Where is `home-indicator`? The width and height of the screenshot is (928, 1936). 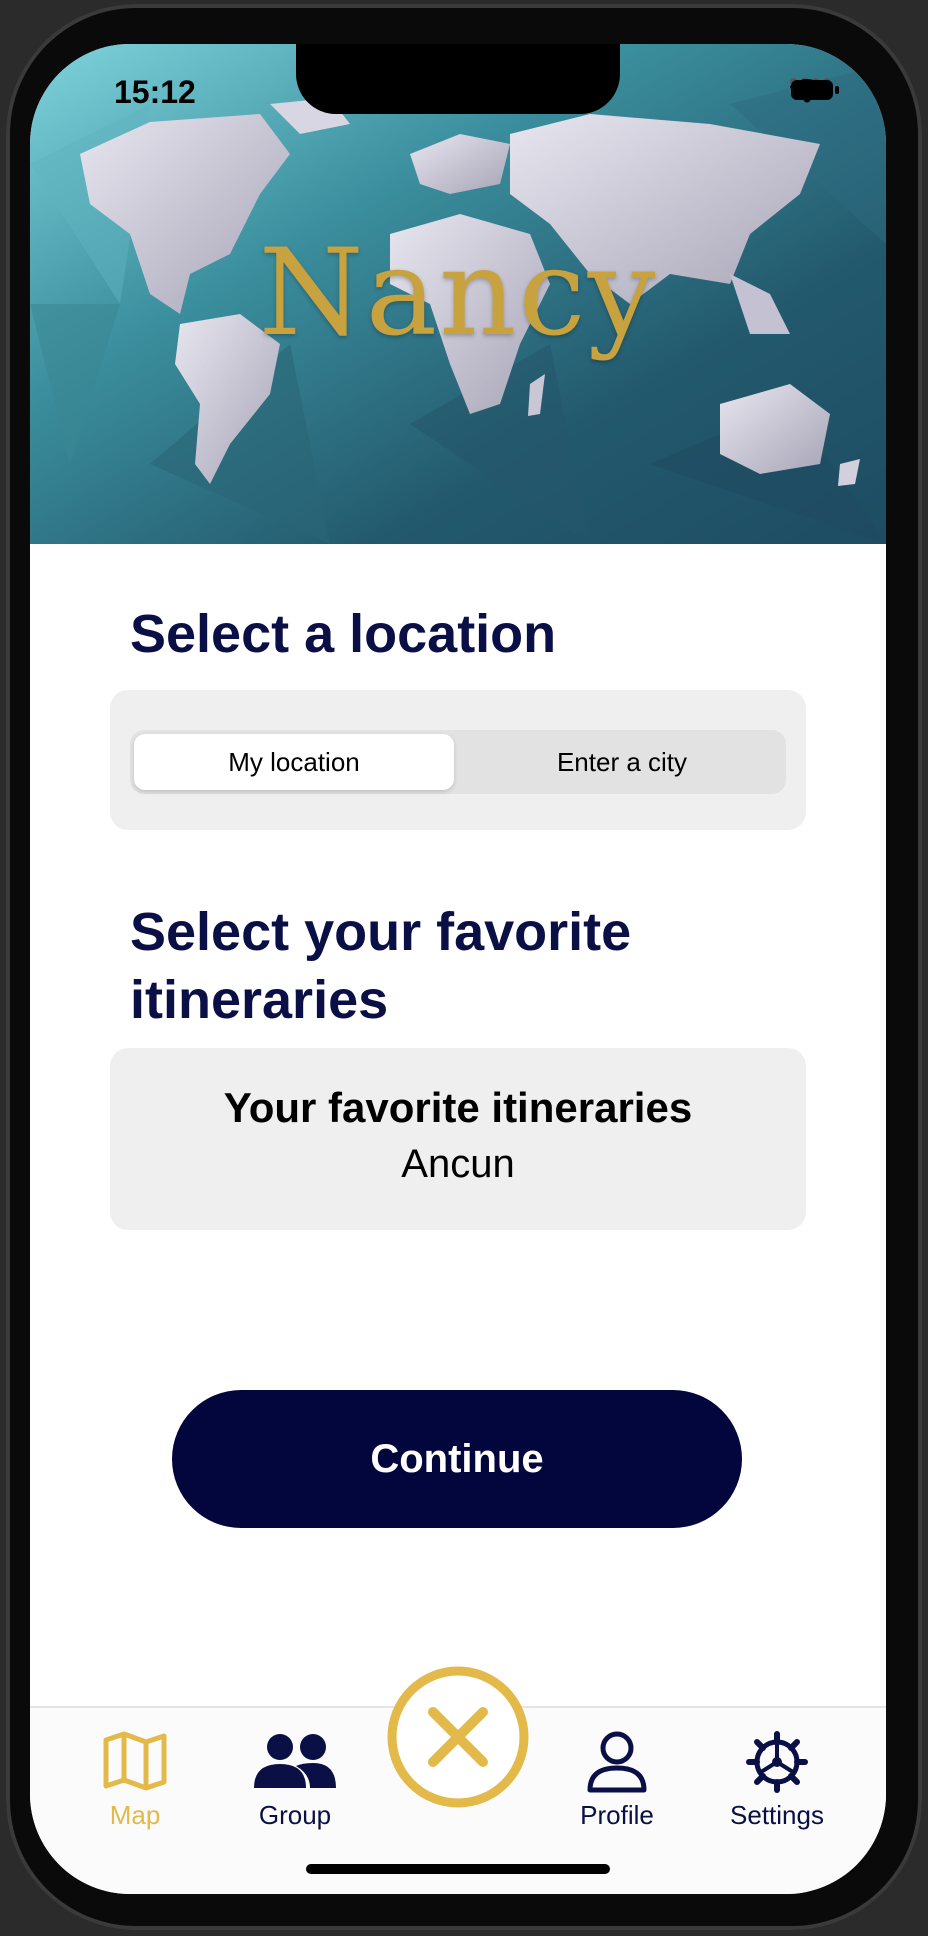
home-indicator is located at coordinates (458, 1869).